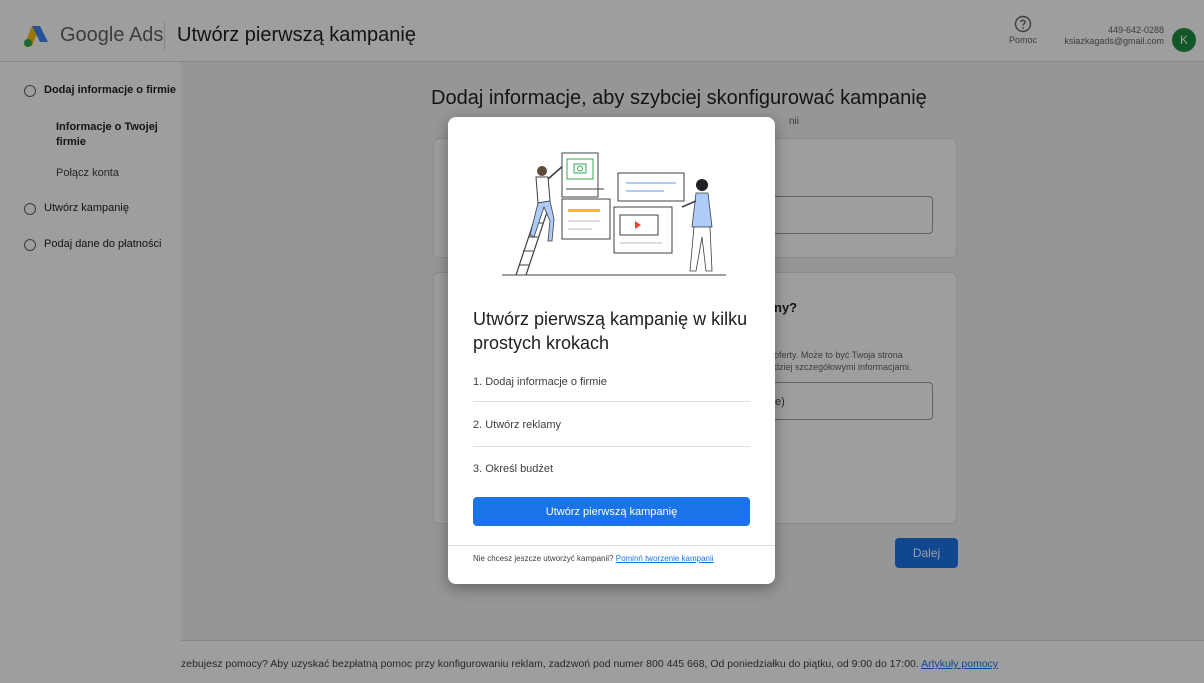  What do you see at coordinates (540, 382) in the screenshot?
I see `dialog-step-1: 1. Dodaj informacje o firmie` at bounding box center [540, 382].